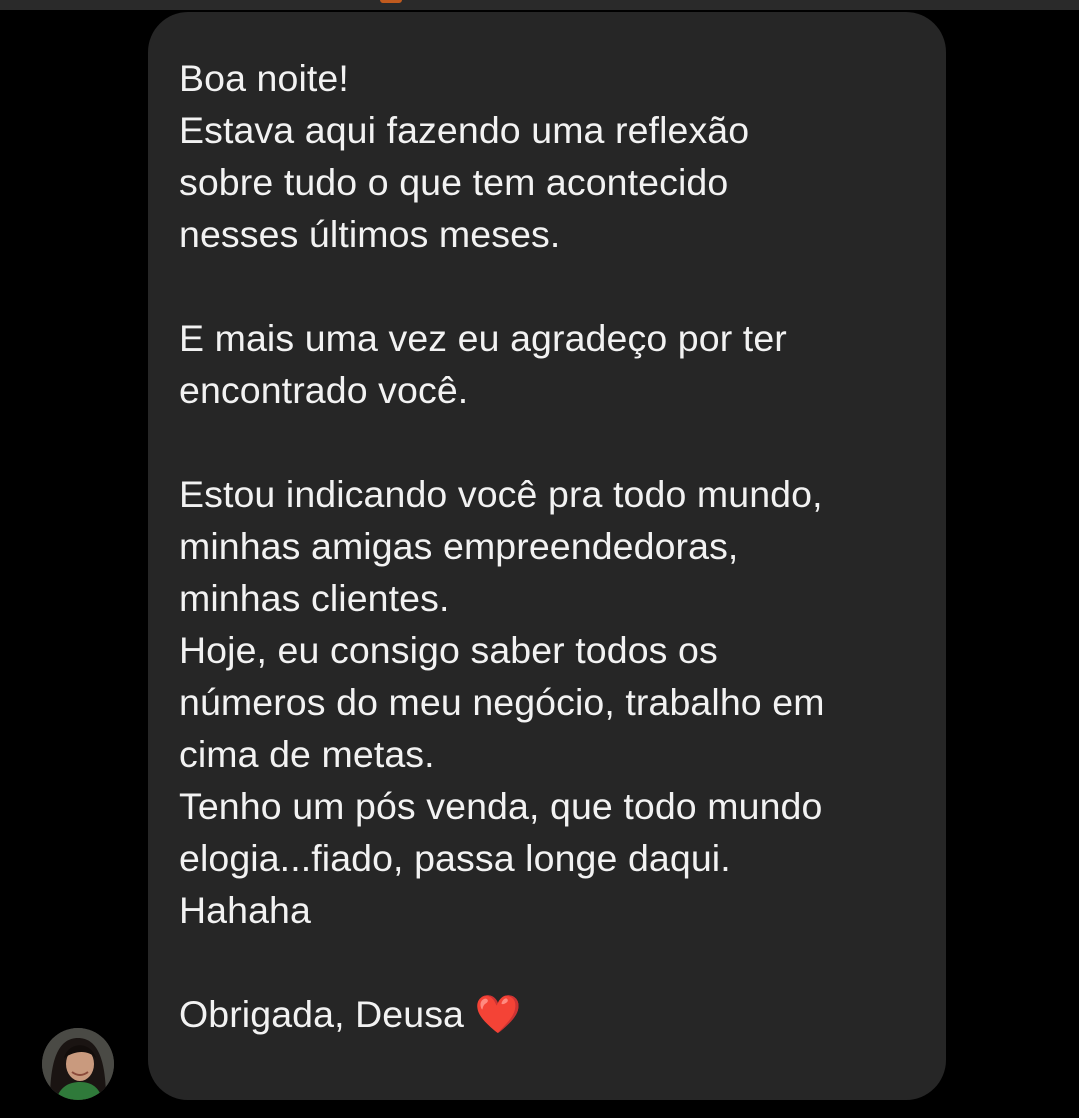 The image size is (1079, 1118). I want to click on user-avatar-icon, so click(78, 1064).